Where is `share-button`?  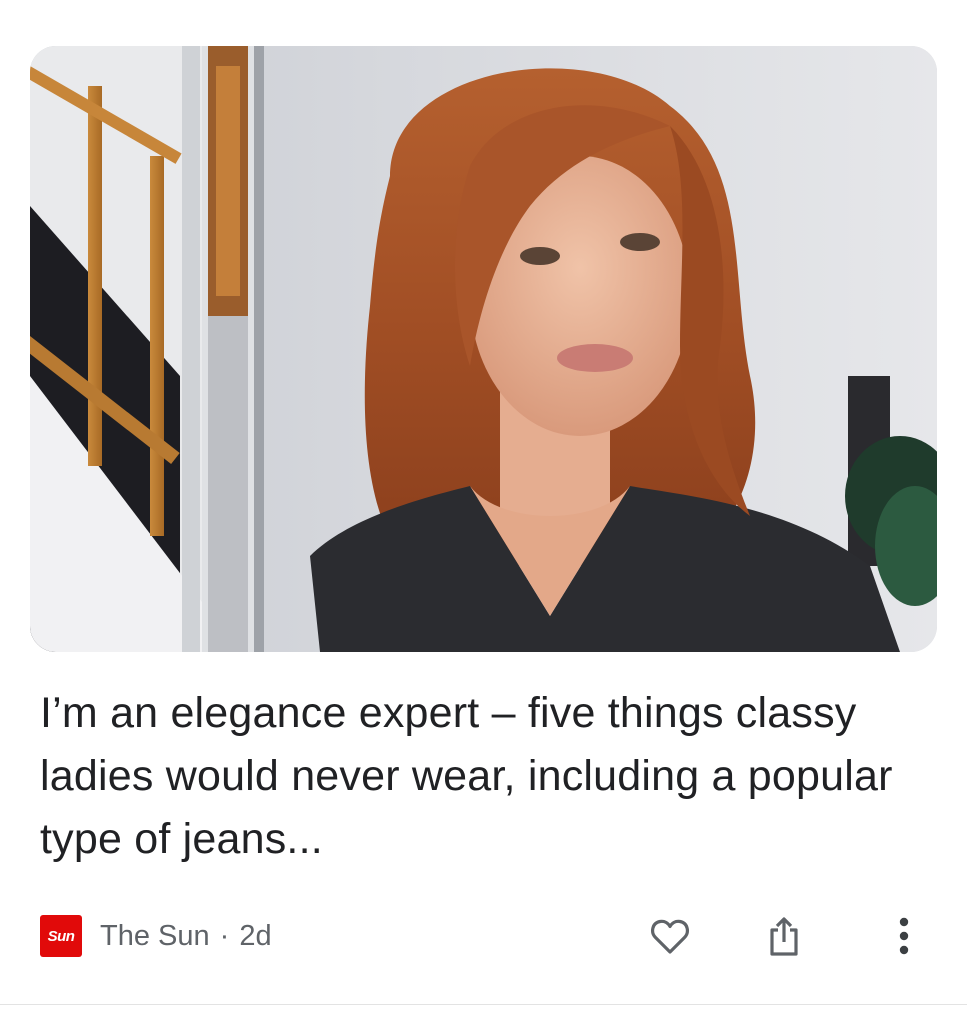
share-button is located at coordinates (784, 936).